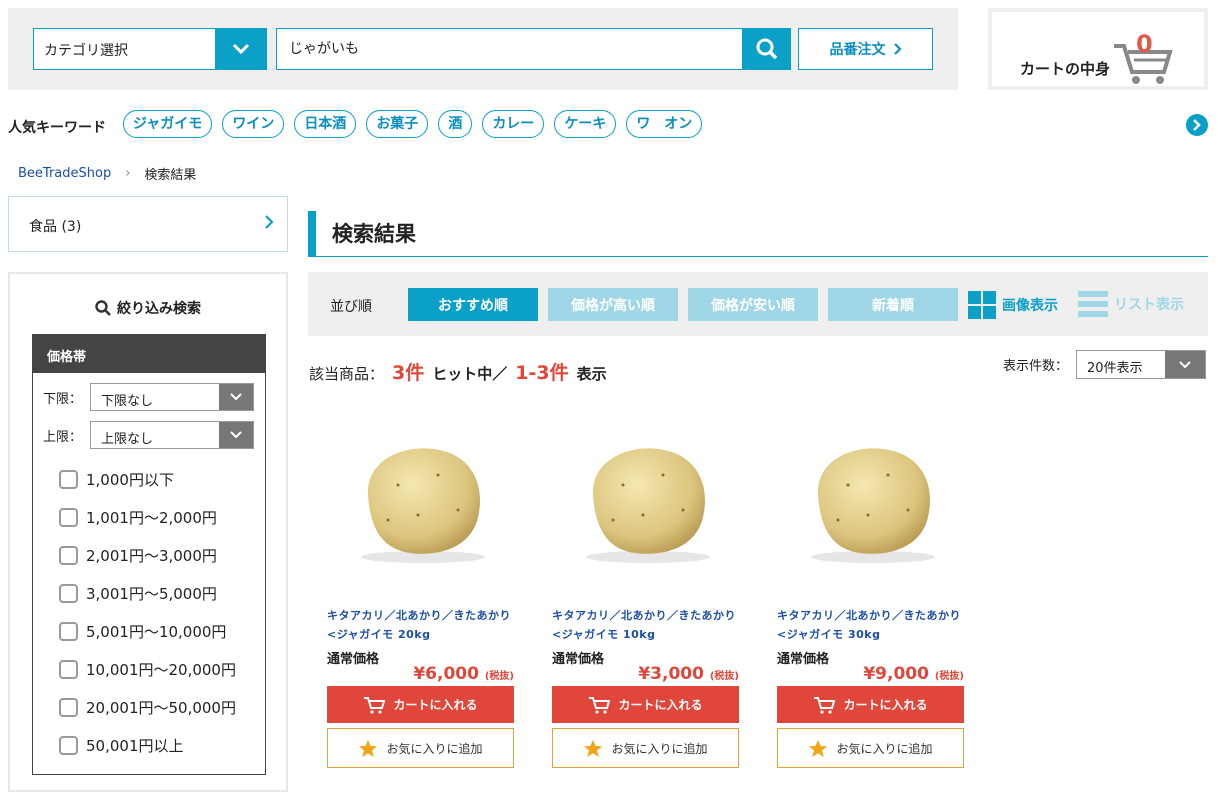 The width and height of the screenshot is (1218, 792). Describe the element at coordinates (513, 124) in the screenshot. I see `keyword-tag: カレー` at that location.